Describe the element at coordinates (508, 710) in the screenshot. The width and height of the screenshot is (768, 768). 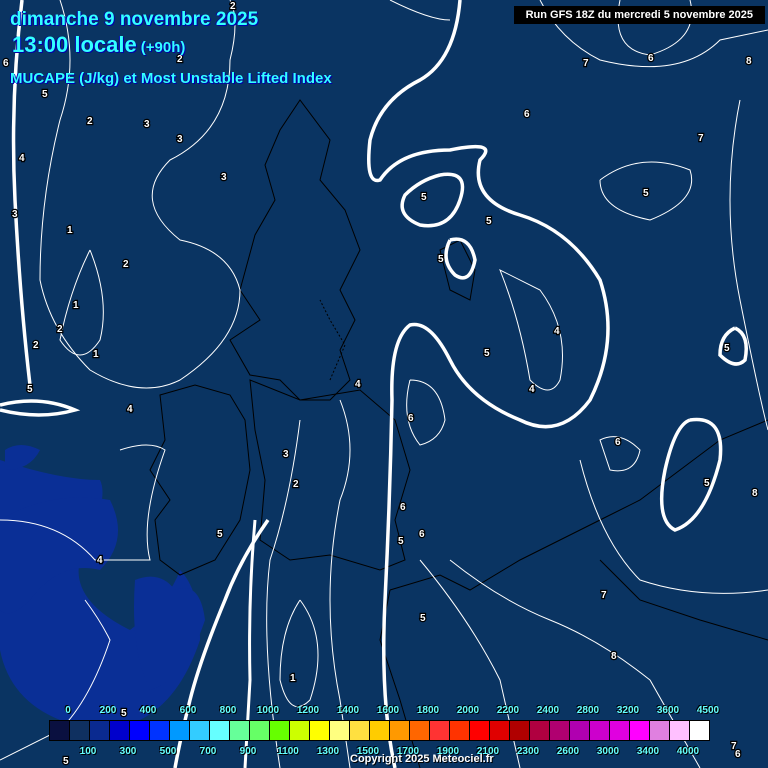
I see `scale-label-top: 2200` at that location.